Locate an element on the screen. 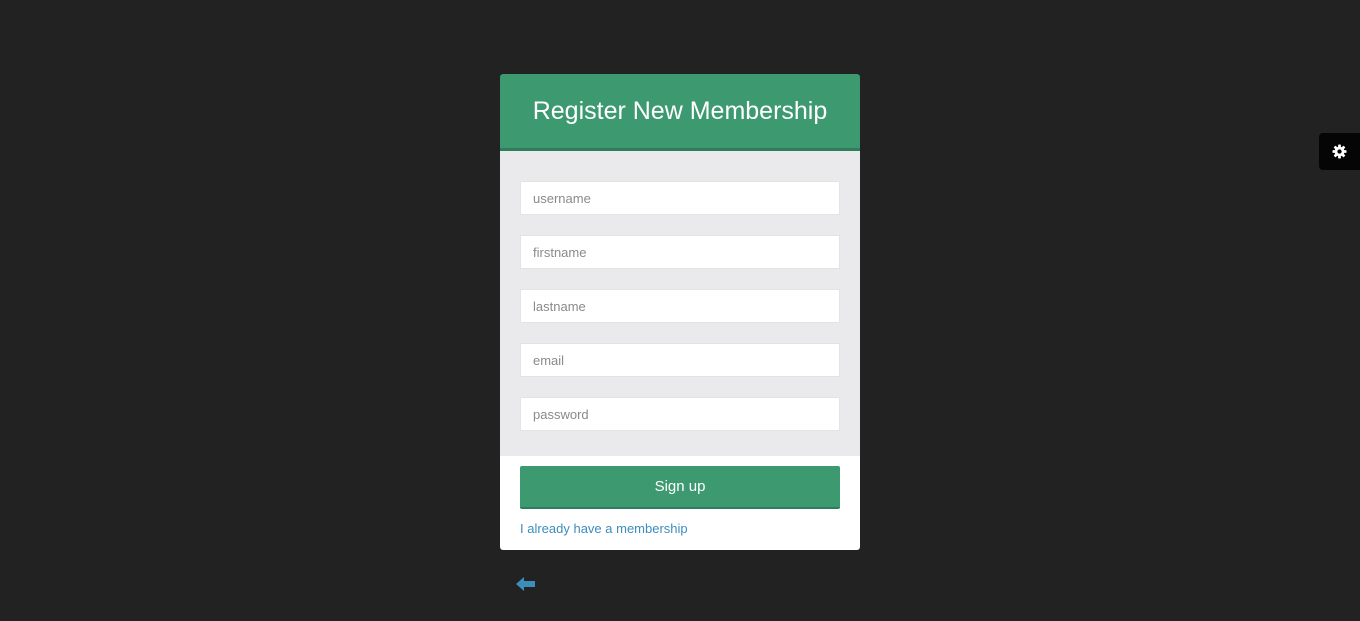 Image resolution: width=1360 pixels, height=621 pixels. register-form-body is located at coordinates (680, 303).